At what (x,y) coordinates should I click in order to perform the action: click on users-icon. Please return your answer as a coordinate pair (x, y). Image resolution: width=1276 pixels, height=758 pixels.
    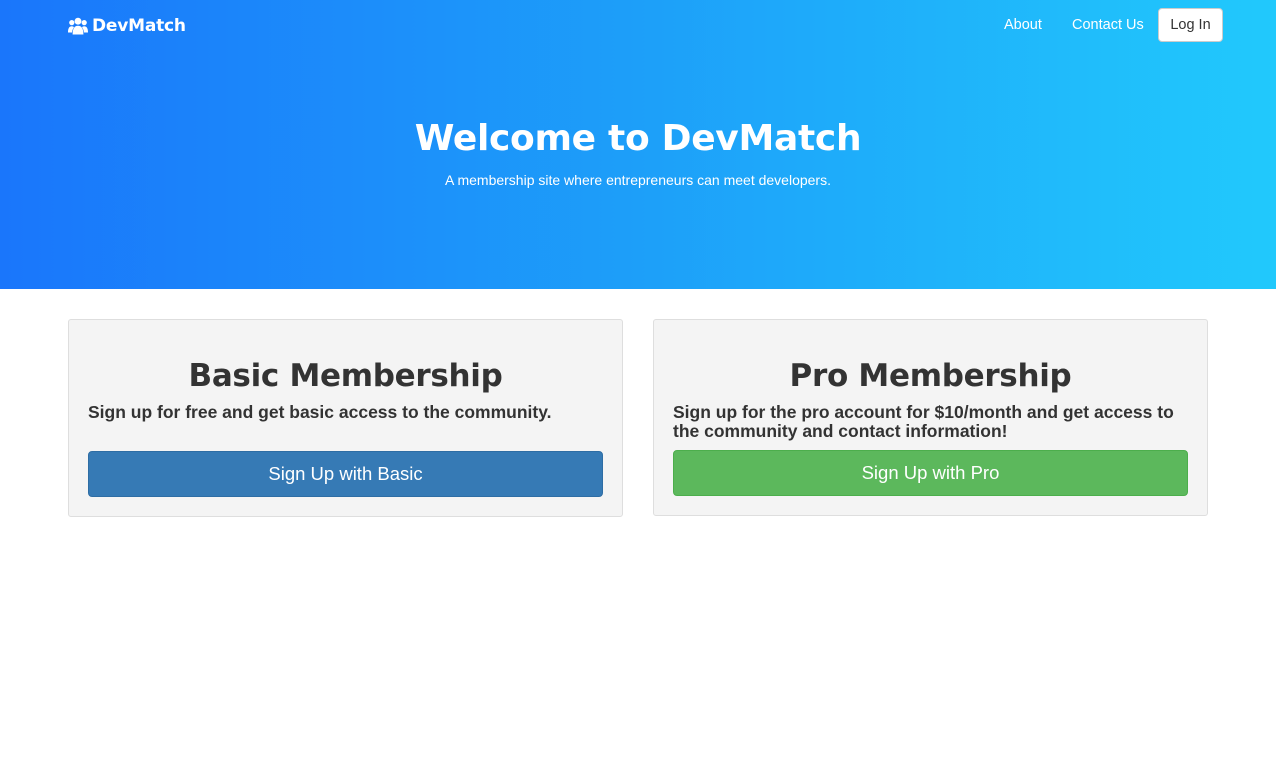
    Looking at the image, I should click on (78, 26).